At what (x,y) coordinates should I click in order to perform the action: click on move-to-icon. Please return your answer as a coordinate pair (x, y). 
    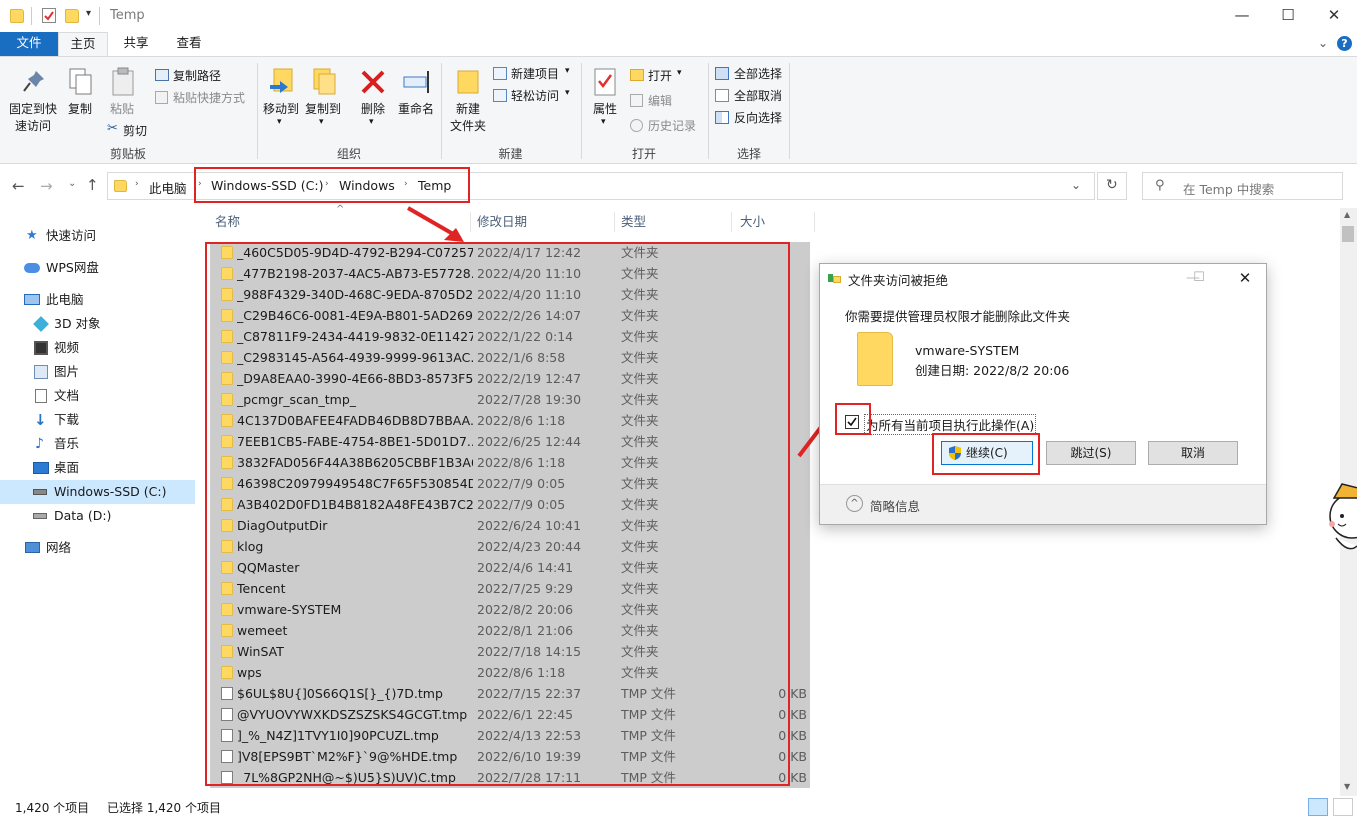
    Looking at the image, I should click on (281, 80).